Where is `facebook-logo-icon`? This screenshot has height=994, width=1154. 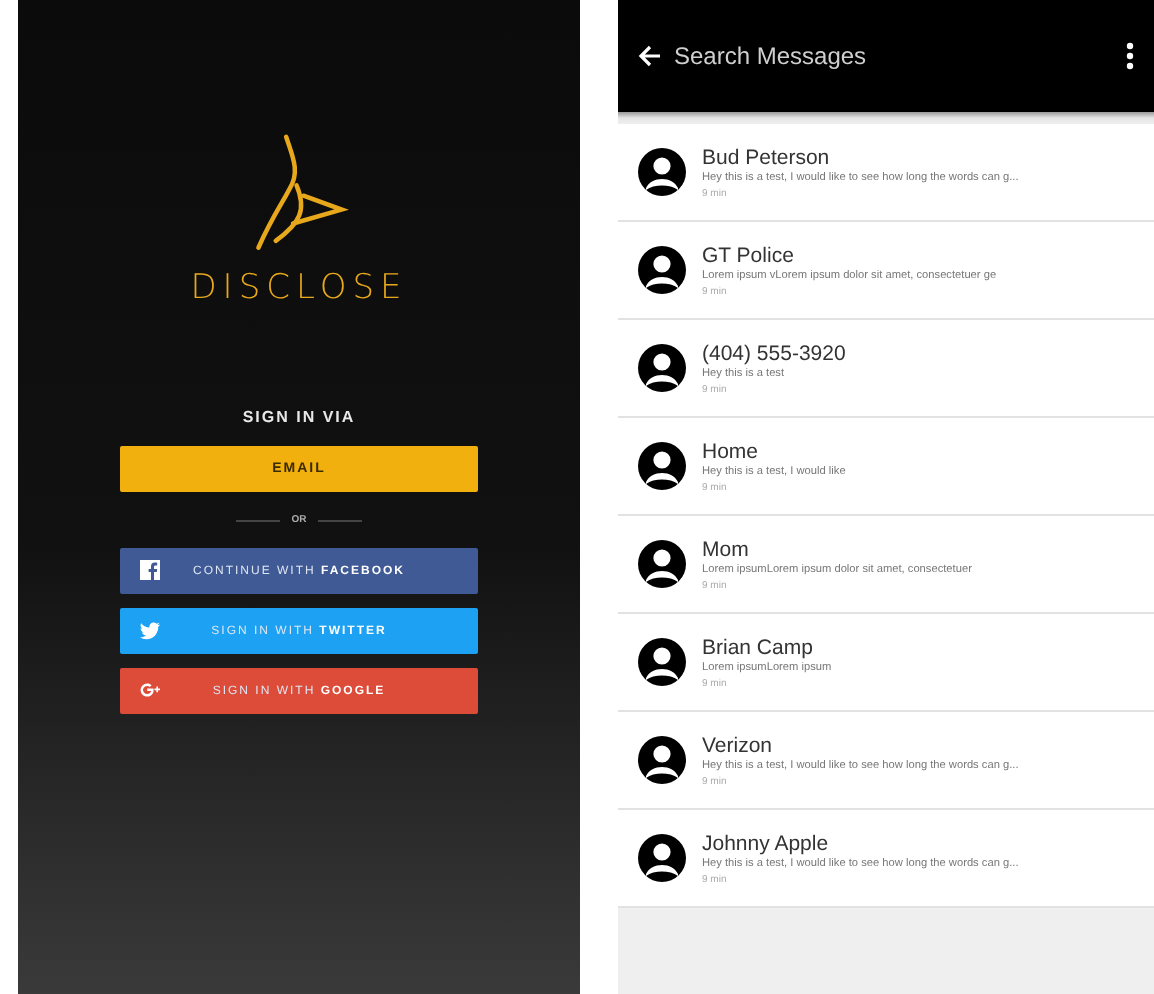 facebook-logo-icon is located at coordinates (150, 570).